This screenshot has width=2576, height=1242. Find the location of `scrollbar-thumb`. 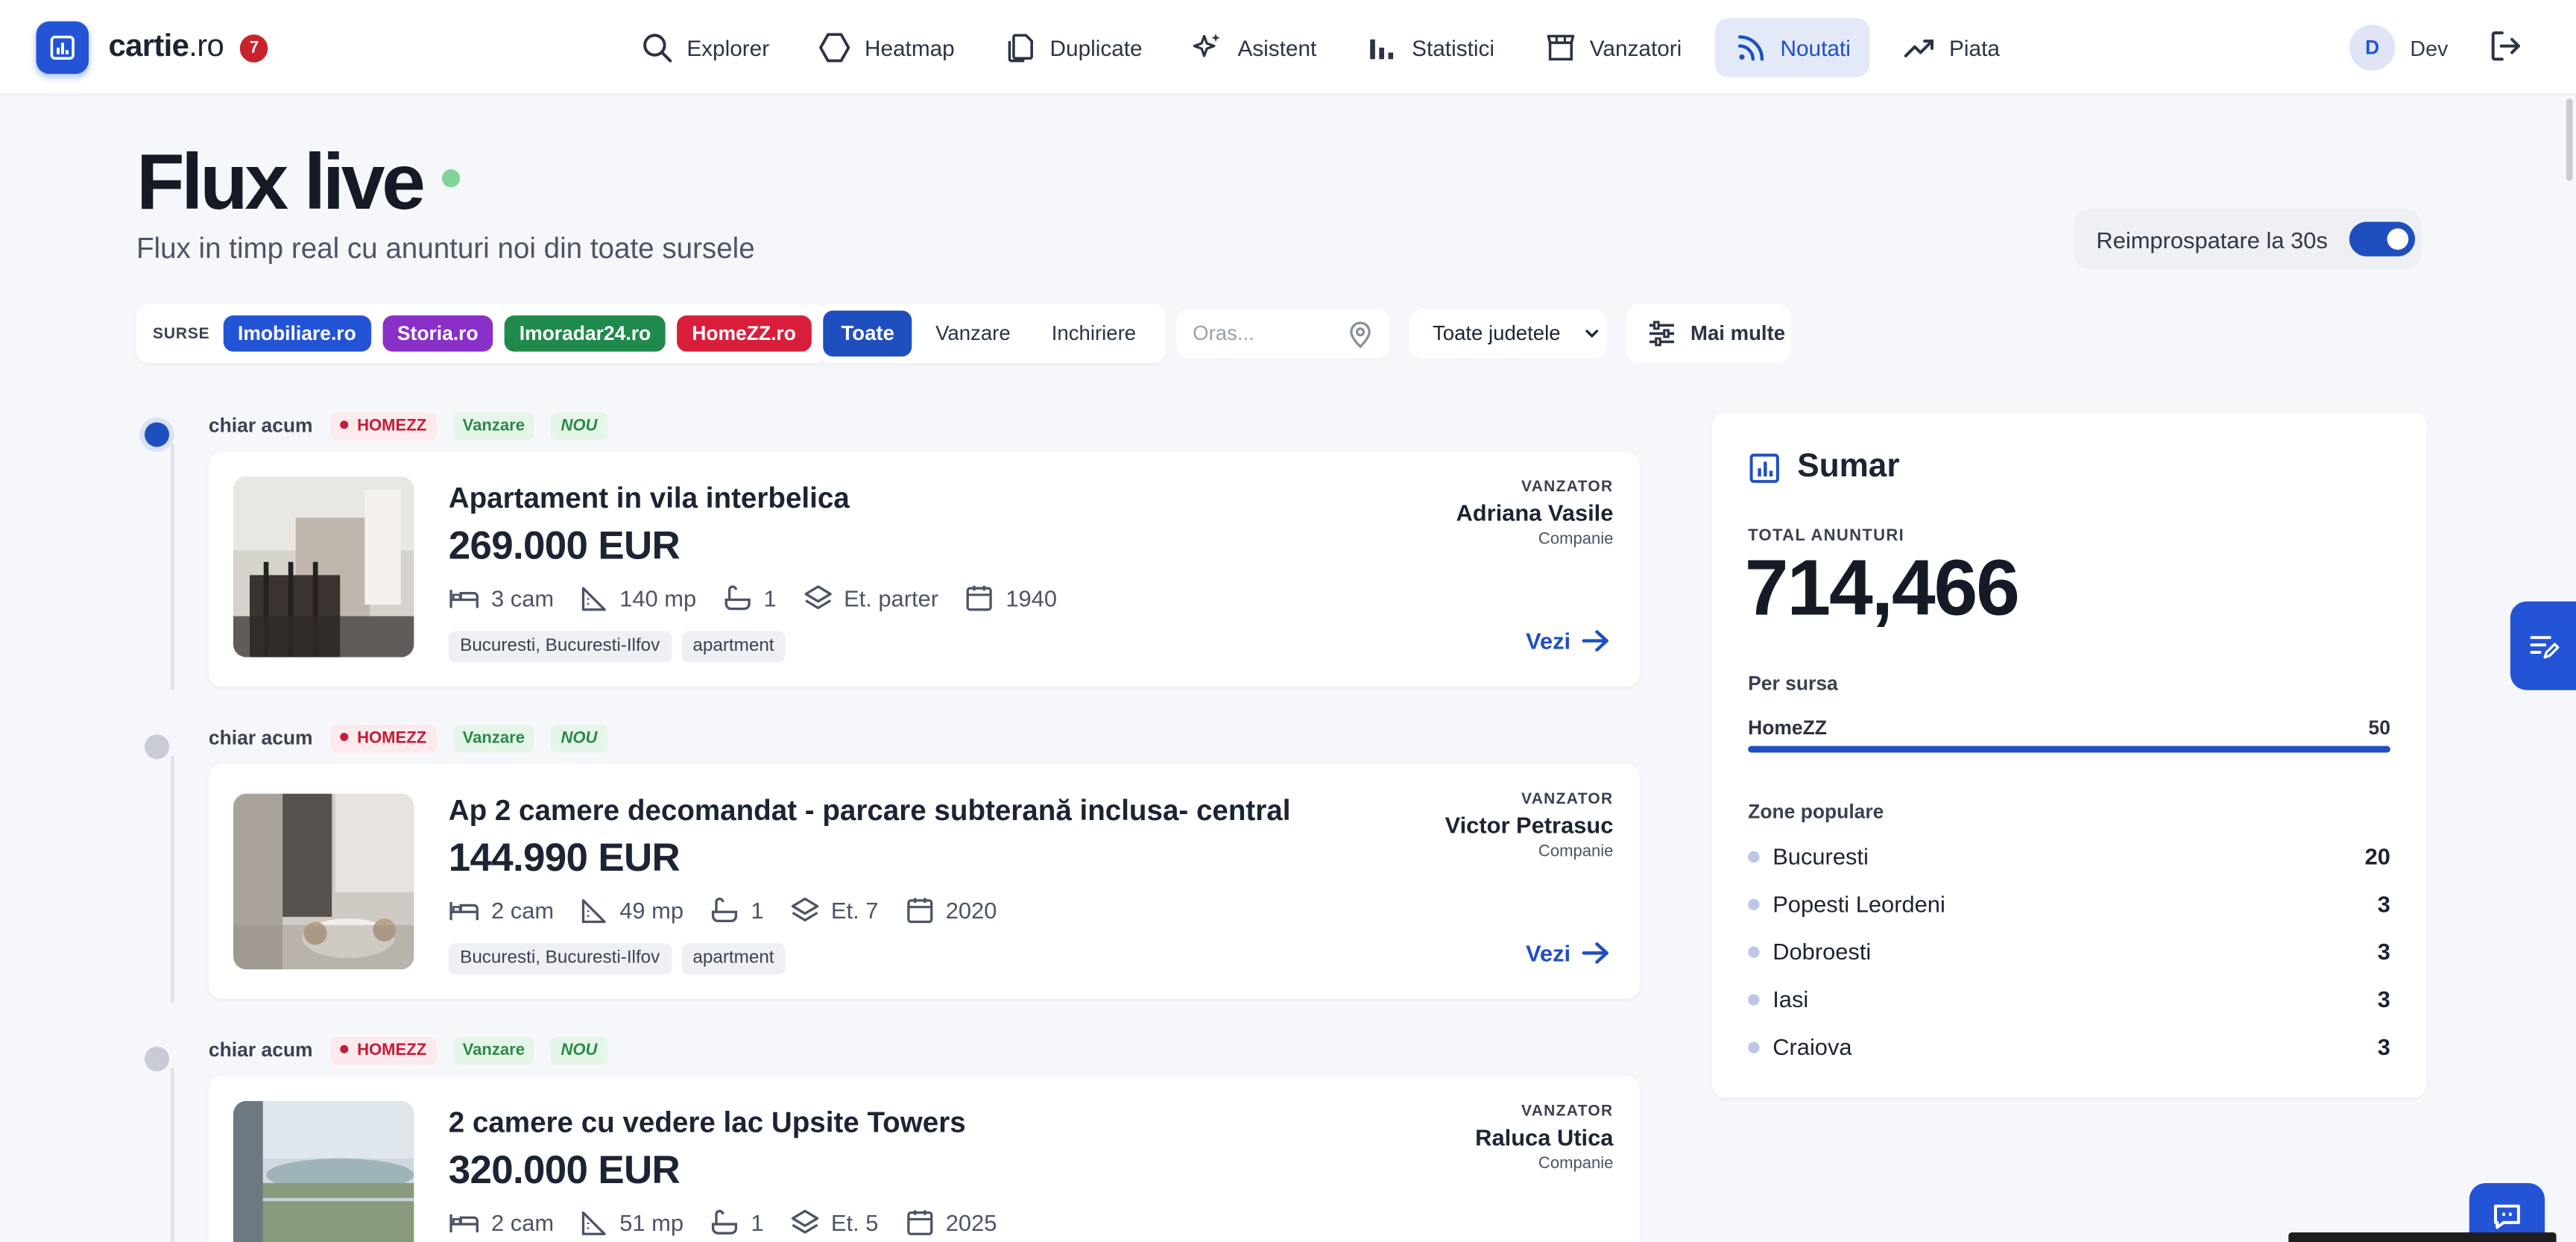

scrollbar-thumb is located at coordinates (2569, 139).